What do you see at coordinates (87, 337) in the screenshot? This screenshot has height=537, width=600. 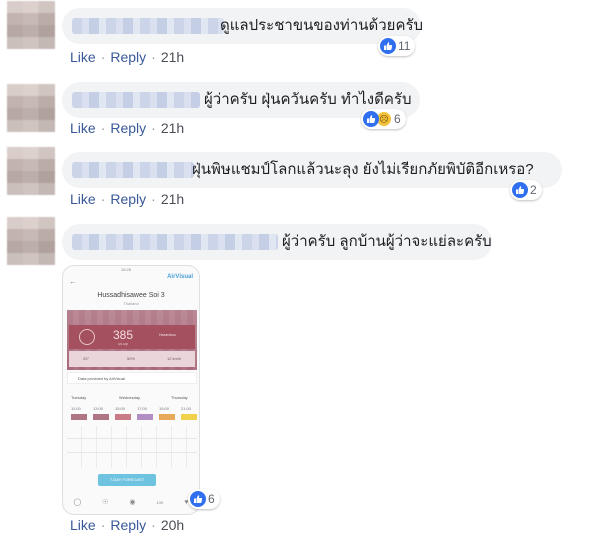 I see `face-mask-icon` at bounding box center [87, 337].